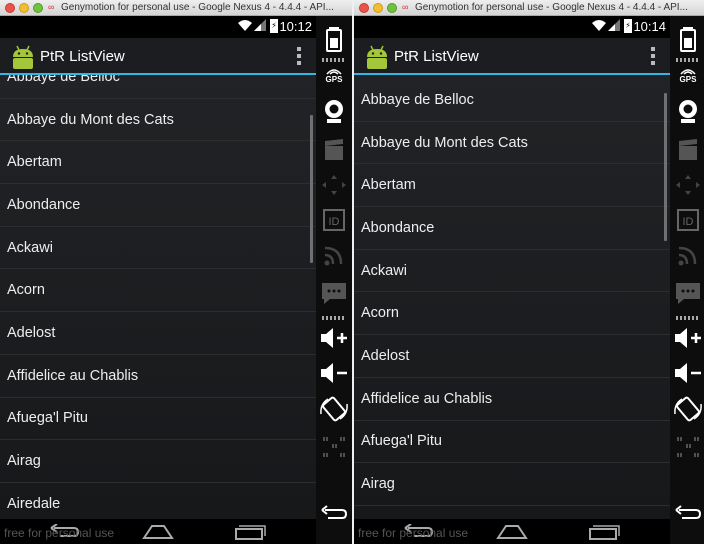 This screenshot has width=704, height=544. I want to click on id-label: ID, so click(334, 222).